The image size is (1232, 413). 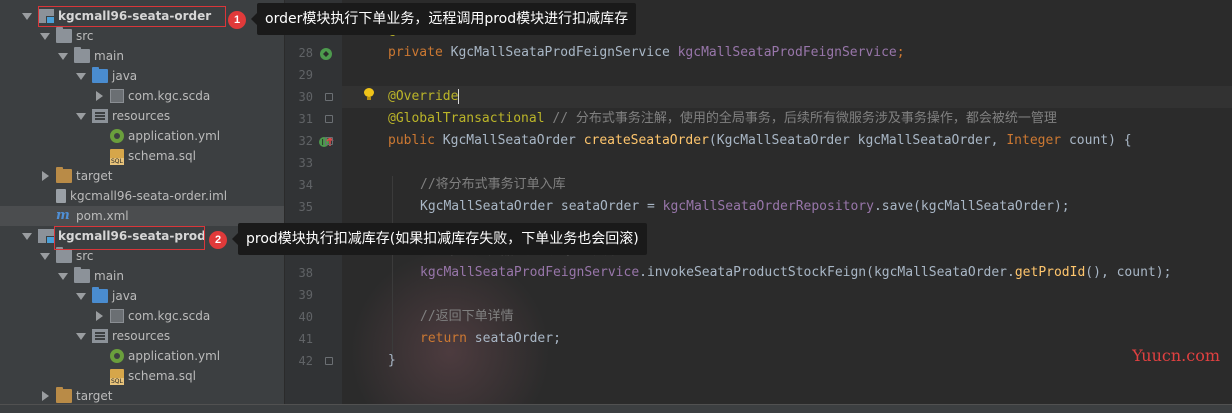 I want to click on code-line-29: @Override, so click(x=424, y=97).